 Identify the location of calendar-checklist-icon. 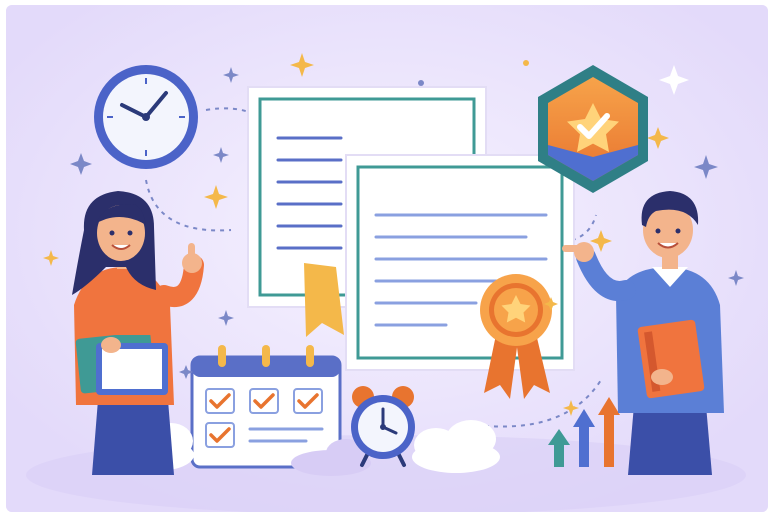
(266, 407).